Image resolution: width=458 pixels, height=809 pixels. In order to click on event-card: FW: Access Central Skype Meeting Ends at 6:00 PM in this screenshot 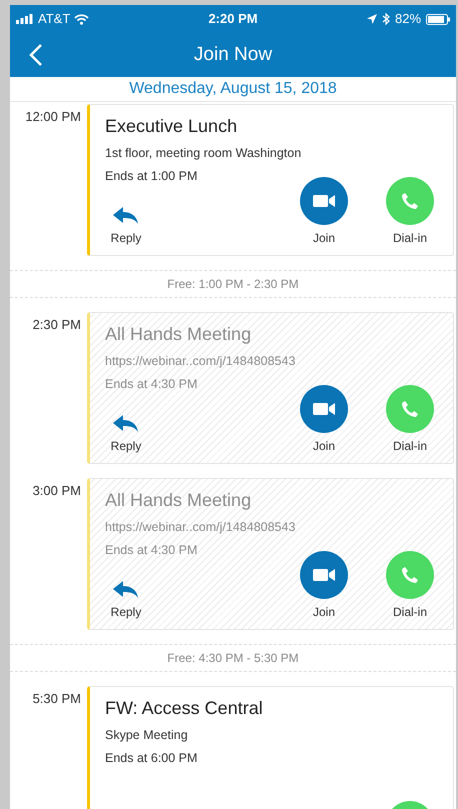, I will do `click(270, 747)`.